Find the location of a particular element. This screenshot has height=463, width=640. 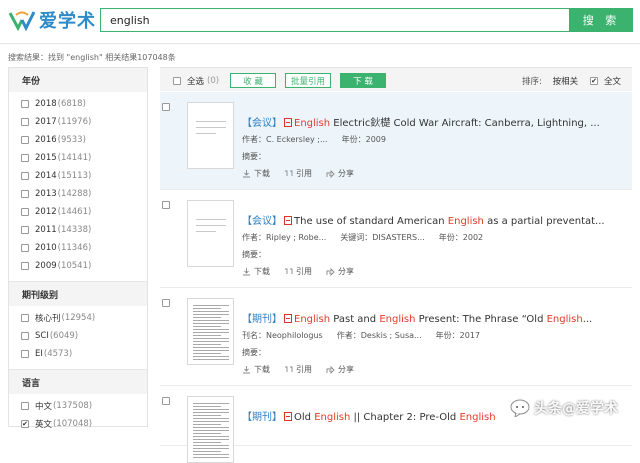

facet-item: 2010 (11346) is located at coordinates (84, 248).